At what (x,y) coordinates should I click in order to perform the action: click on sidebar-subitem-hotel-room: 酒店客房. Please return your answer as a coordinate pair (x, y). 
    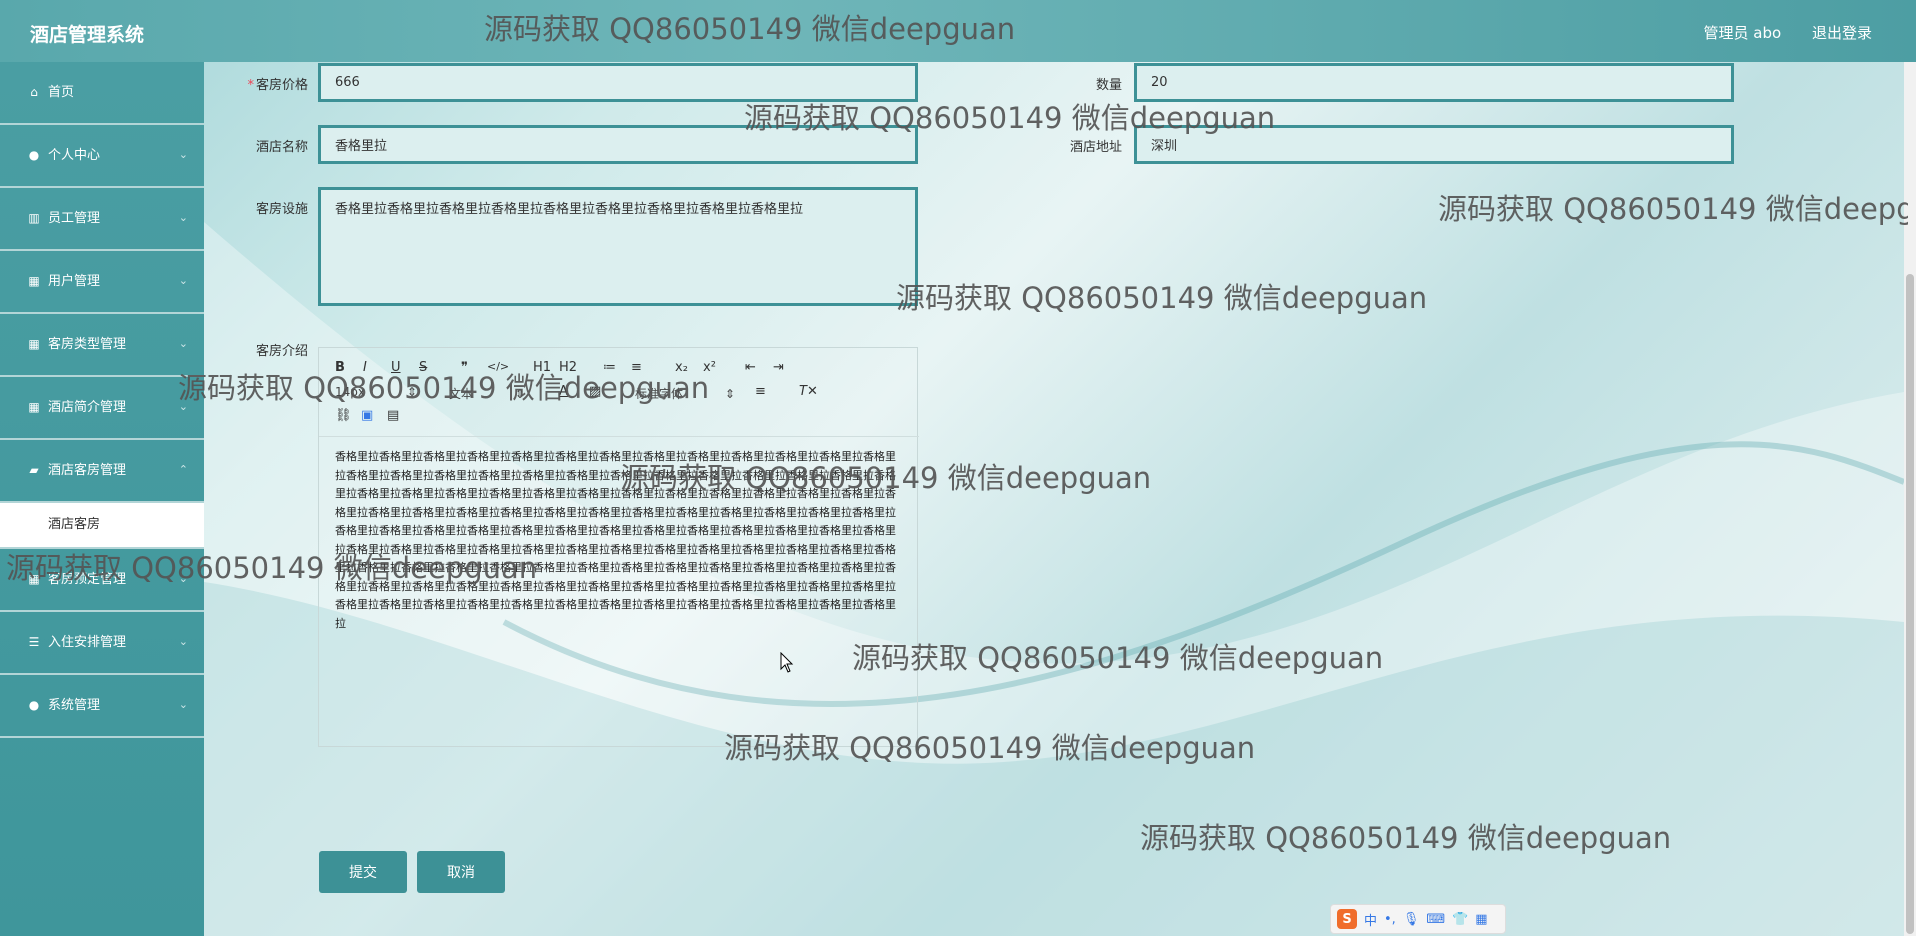
    Looking at the image, I should click on (102, 526).